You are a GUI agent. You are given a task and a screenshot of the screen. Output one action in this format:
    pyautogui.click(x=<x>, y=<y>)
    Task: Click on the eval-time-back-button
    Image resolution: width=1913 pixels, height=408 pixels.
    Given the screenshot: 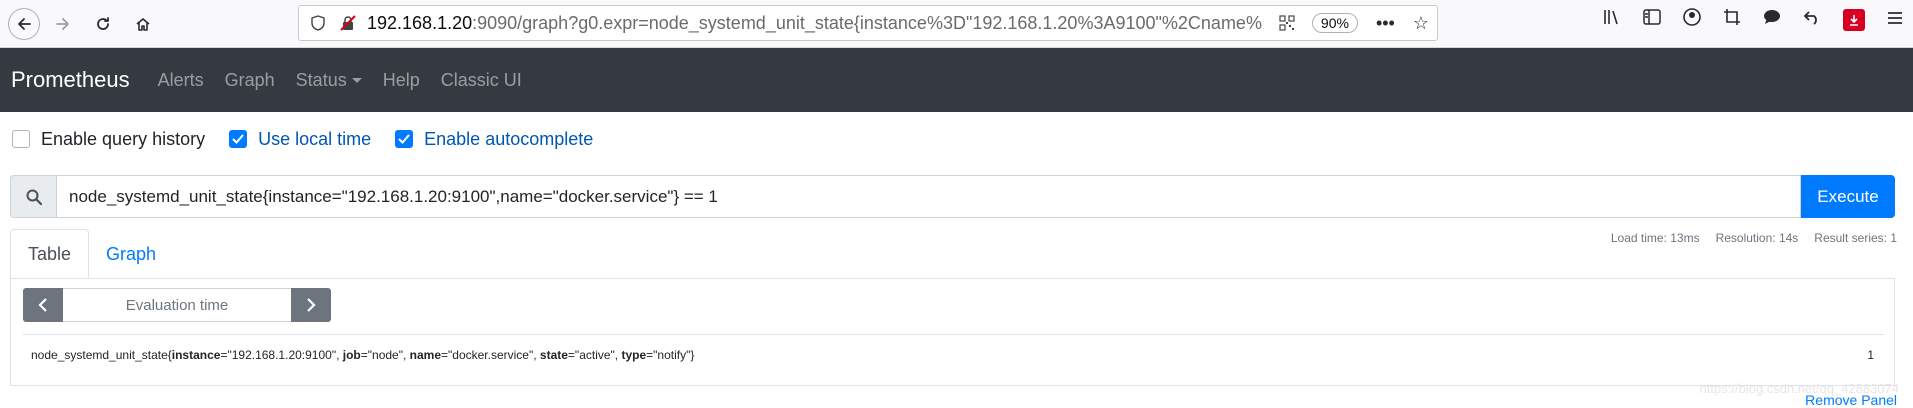 What is the action you would take?
    pyautogui.click(x=43, y=305)
    